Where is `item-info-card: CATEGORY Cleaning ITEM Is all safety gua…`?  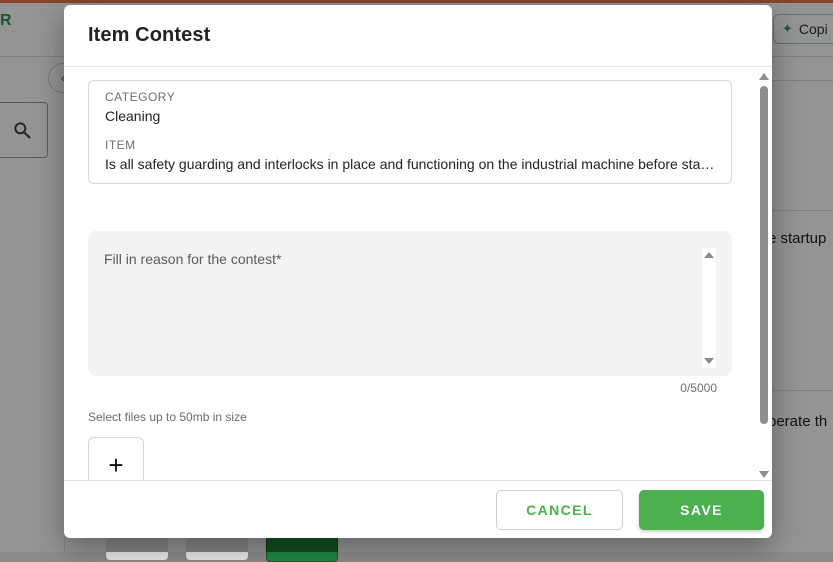 item-info-card: CATEGORY Cleaning ITEM Is all safety gua… is located at coordinates (410, 132).